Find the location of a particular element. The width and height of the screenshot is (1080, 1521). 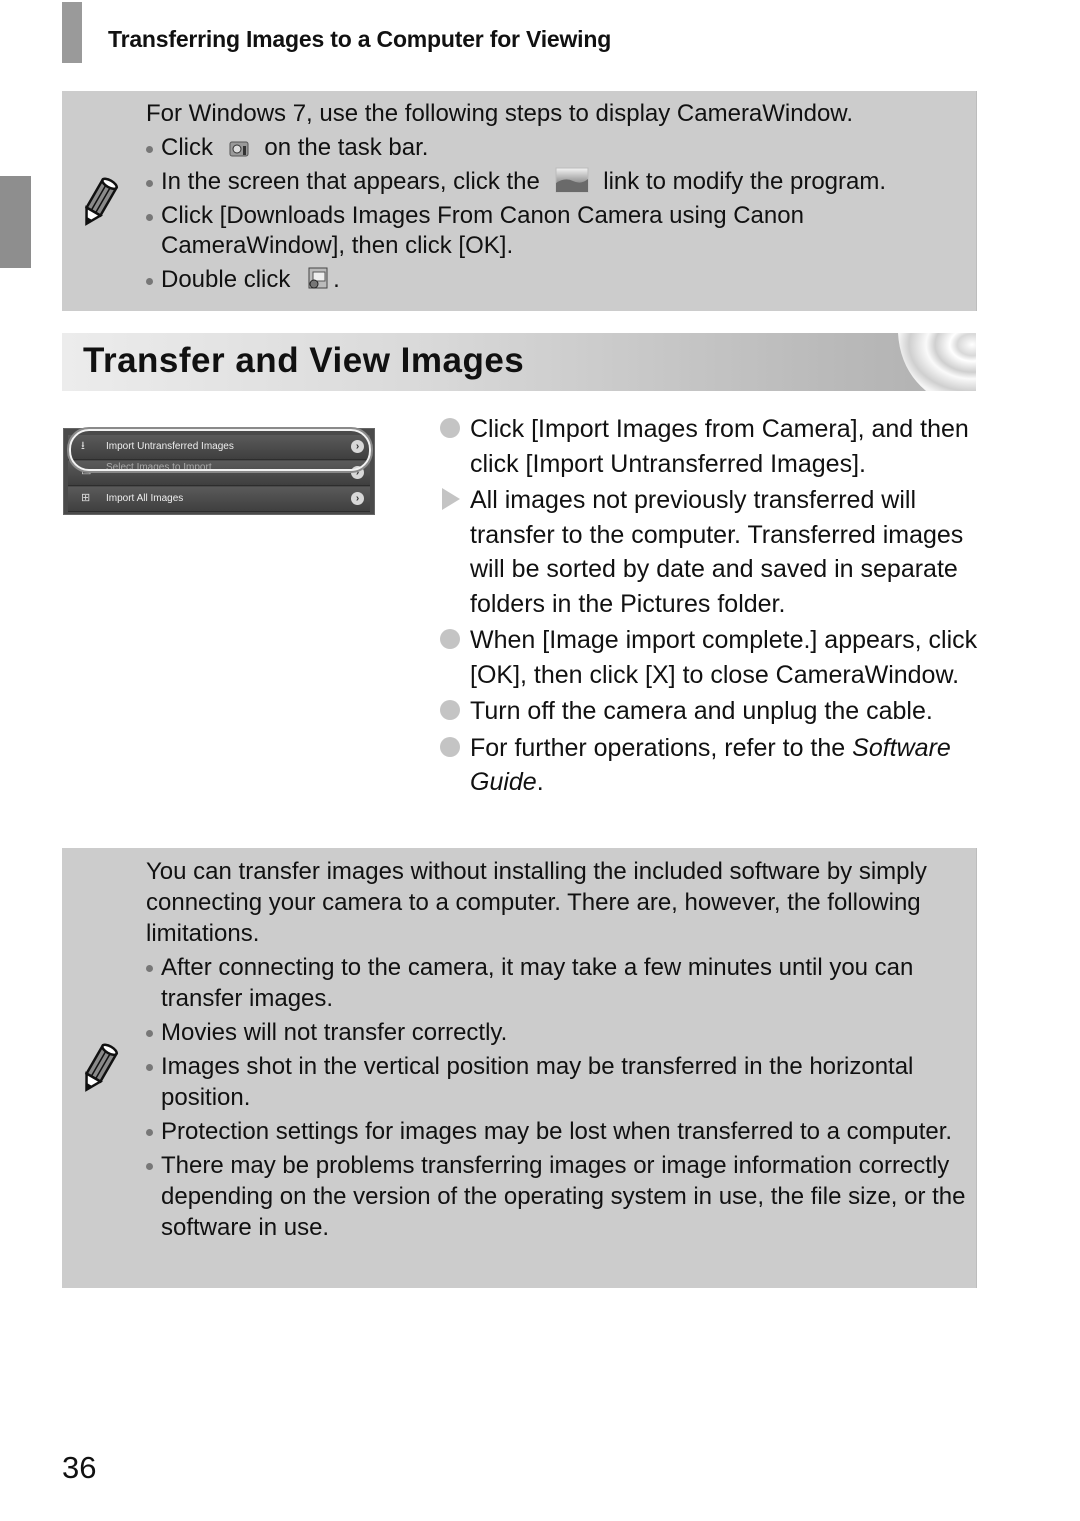

note-item: Double click . is located at coordinates (556, 280).